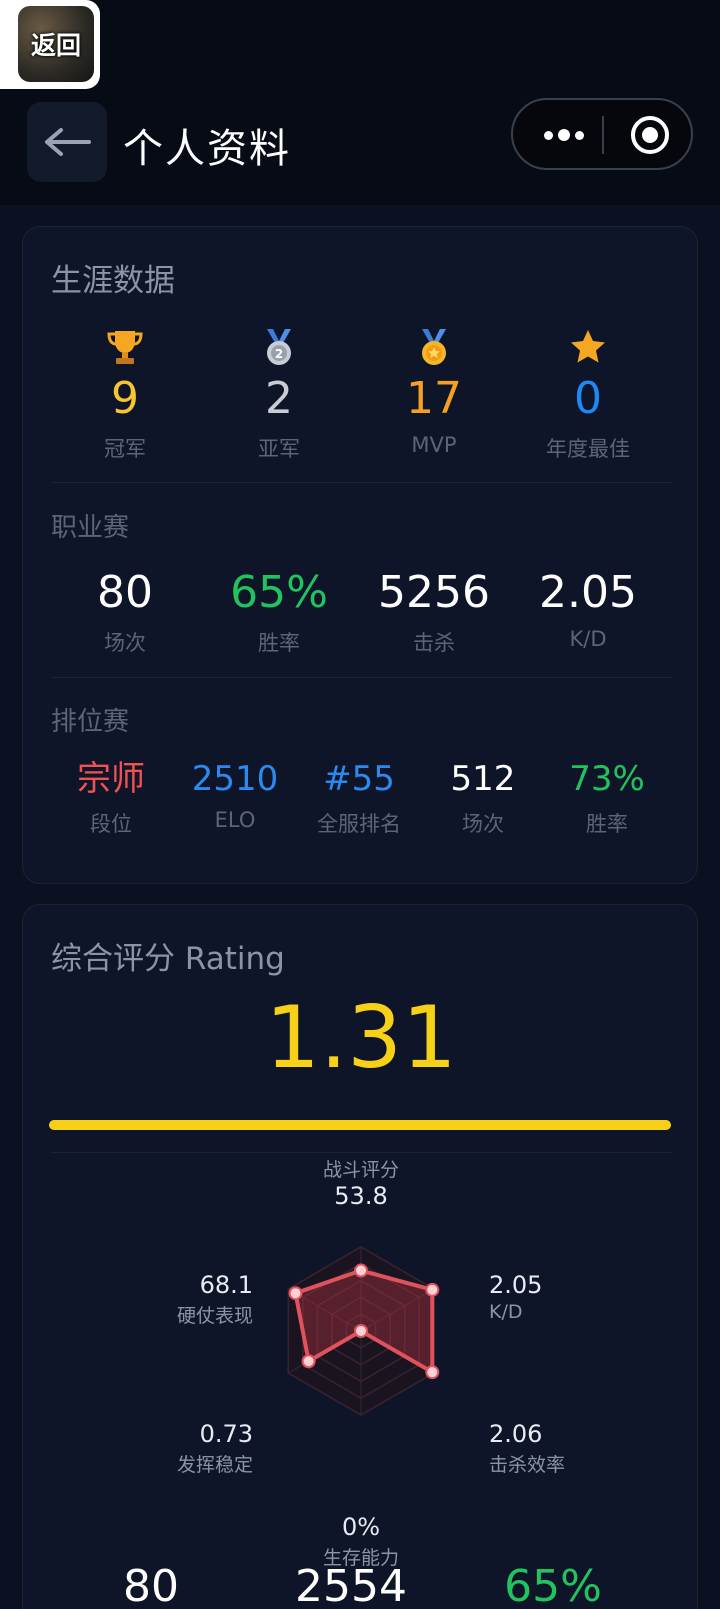 This screenshot has height=1609, width=720. Describe the element at coordinates (434, 445) in the screenshot. I see `honor-stat-label: MVP` at that location.